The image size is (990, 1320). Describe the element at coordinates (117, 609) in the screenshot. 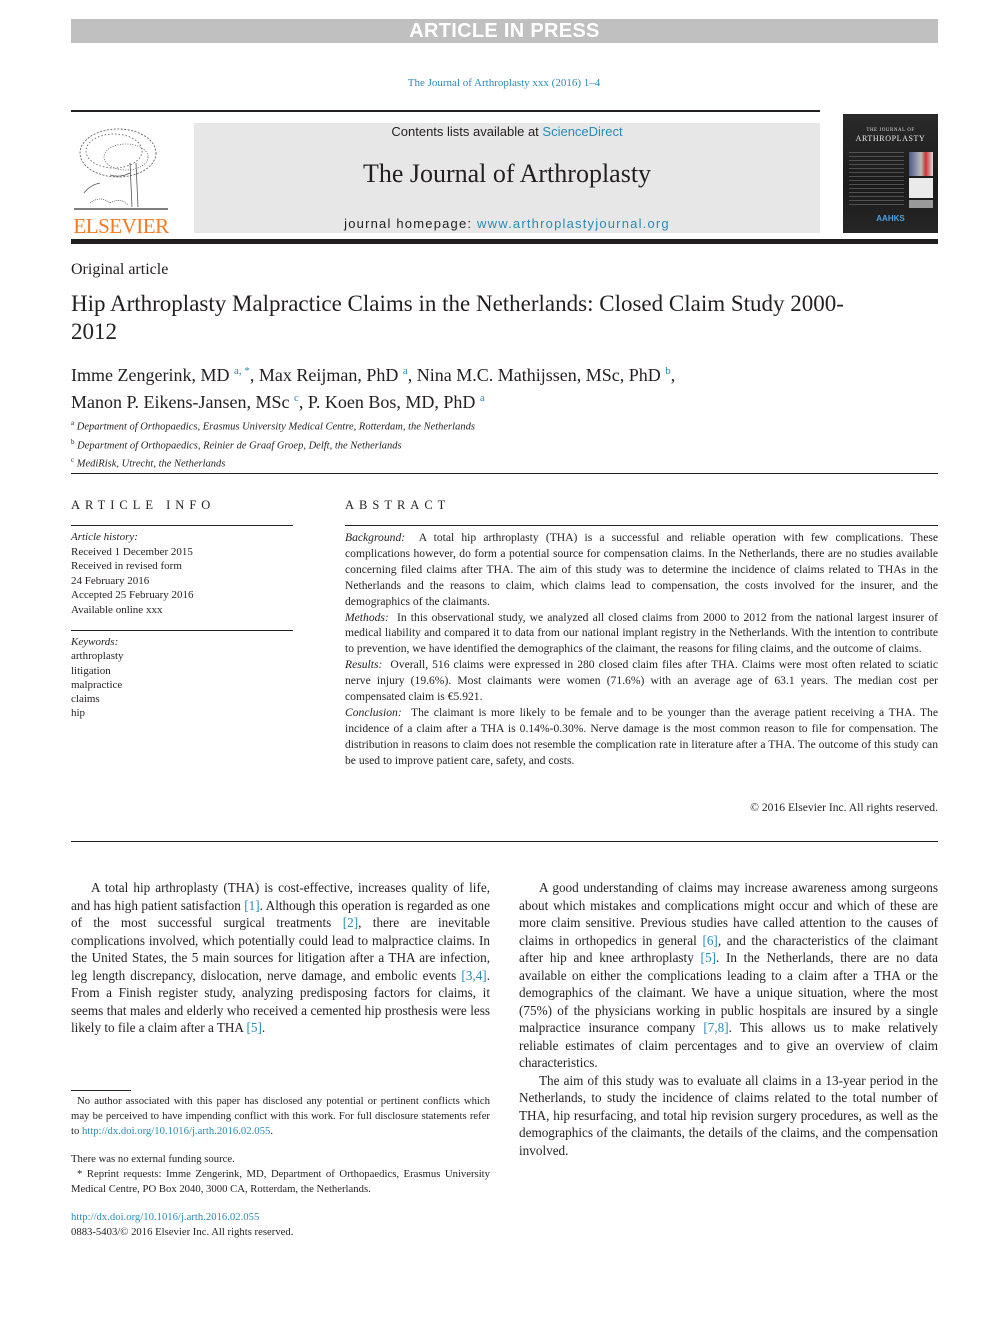

I see `history-item: Available online xxx` at that location.